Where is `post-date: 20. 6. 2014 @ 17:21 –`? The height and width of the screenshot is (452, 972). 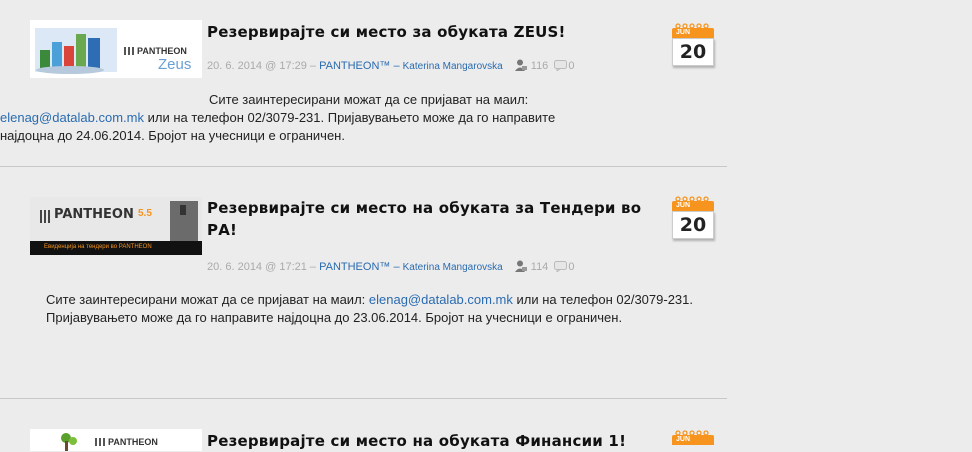 post-date: 20. 6. 2014 @ 17:21 – is located at coordinates (263, 267).